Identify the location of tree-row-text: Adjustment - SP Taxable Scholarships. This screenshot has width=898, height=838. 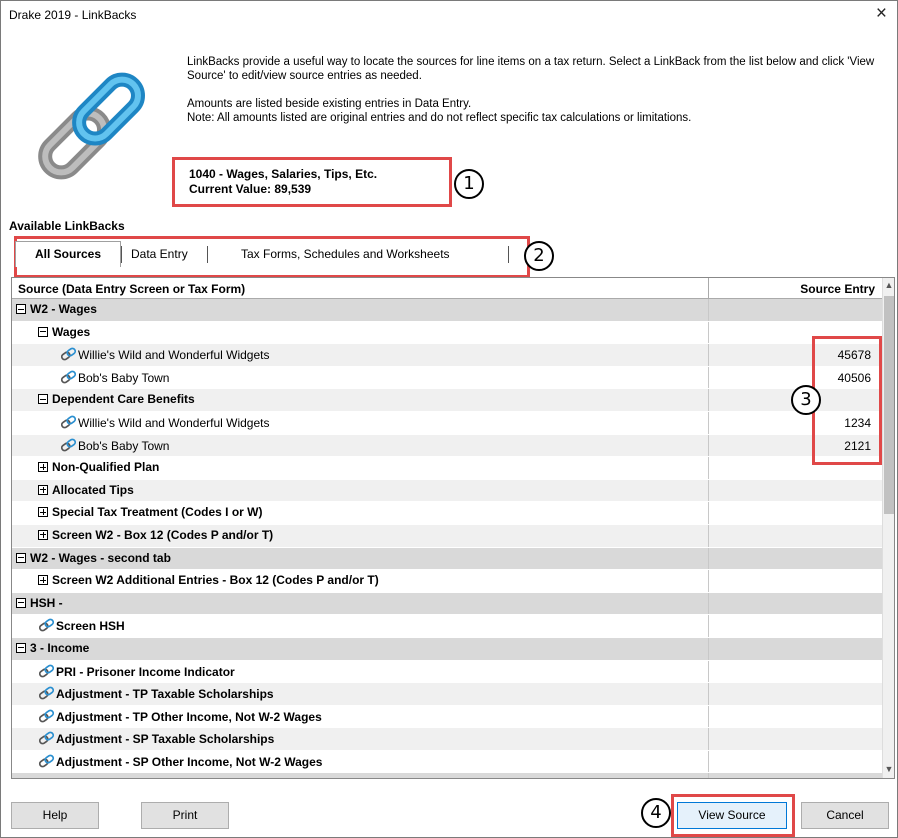
(165, 739).